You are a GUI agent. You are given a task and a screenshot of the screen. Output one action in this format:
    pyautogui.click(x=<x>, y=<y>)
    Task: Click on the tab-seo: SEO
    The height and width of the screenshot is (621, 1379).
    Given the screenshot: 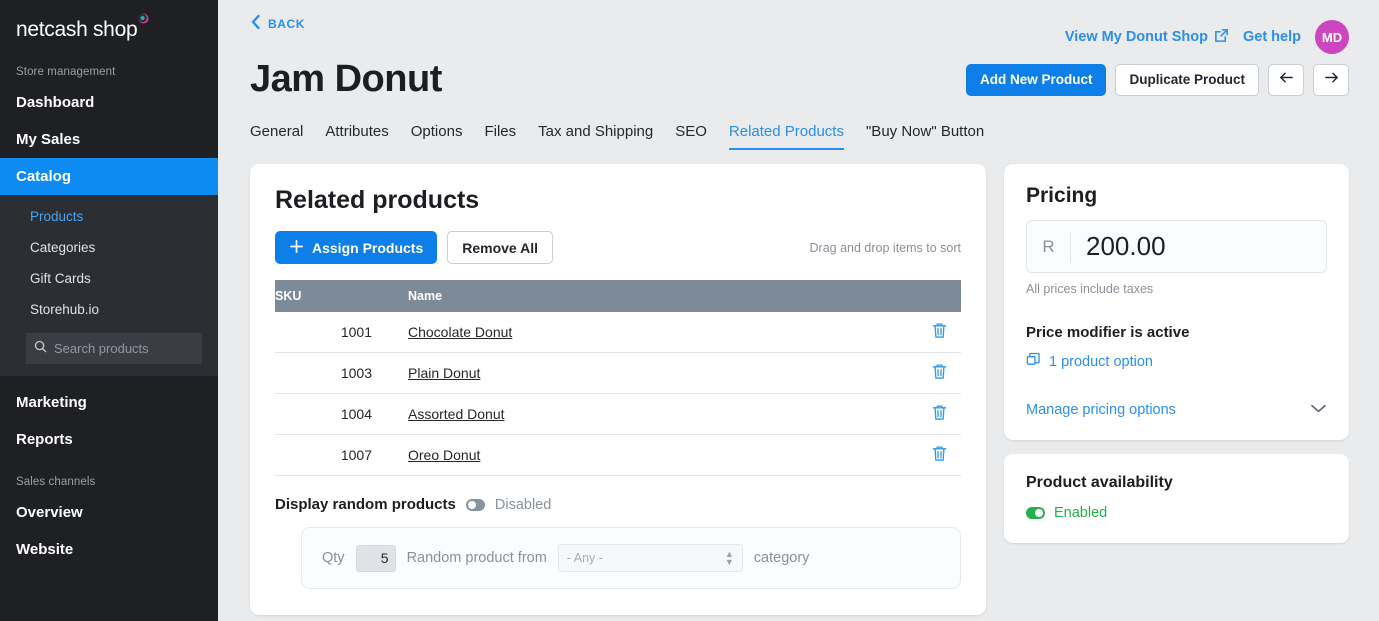 What is the action you would take?
    pyautogui.click(x=691, y=136)
    